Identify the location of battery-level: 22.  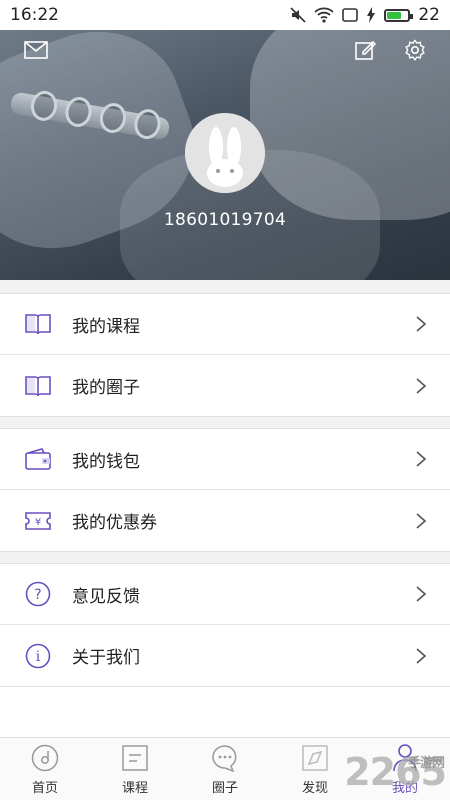
(429, 15).